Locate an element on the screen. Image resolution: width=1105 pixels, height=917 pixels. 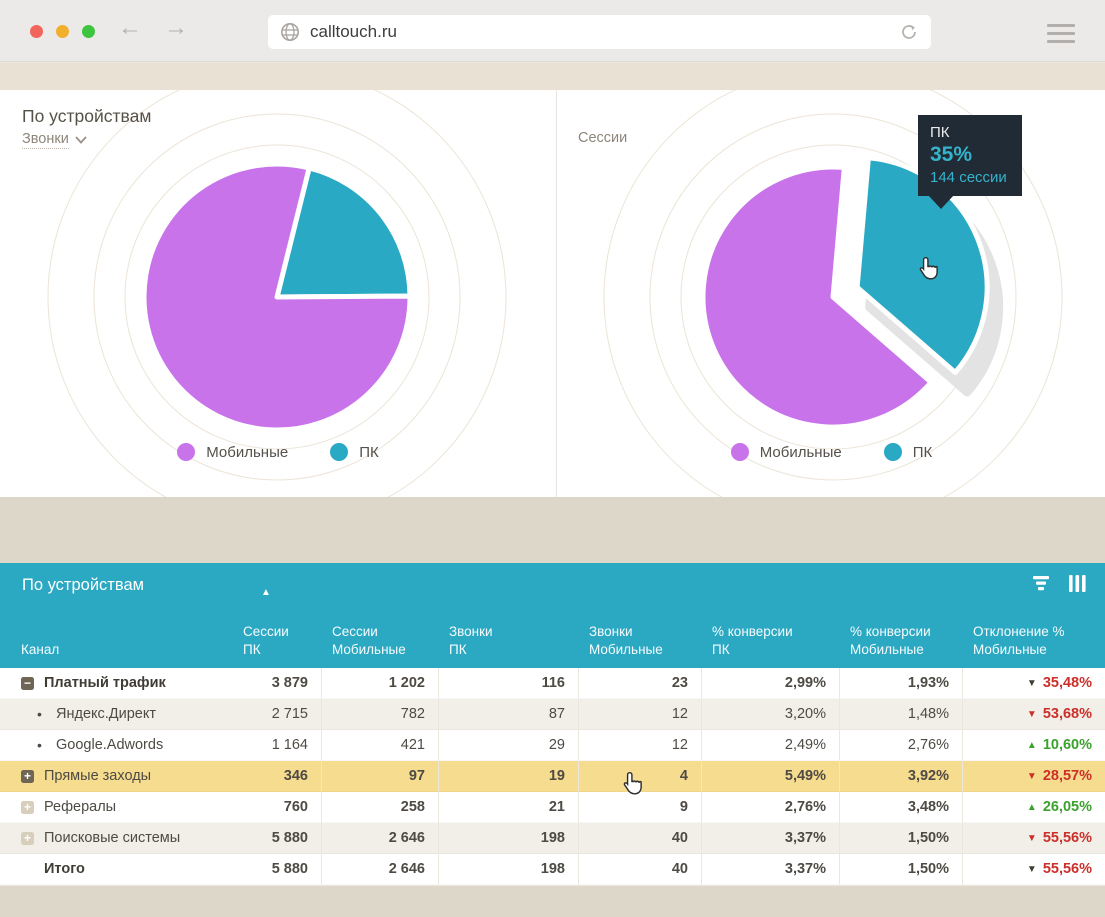
column-header-2: Сессии Мобильные is located at coordinates (379, 639).